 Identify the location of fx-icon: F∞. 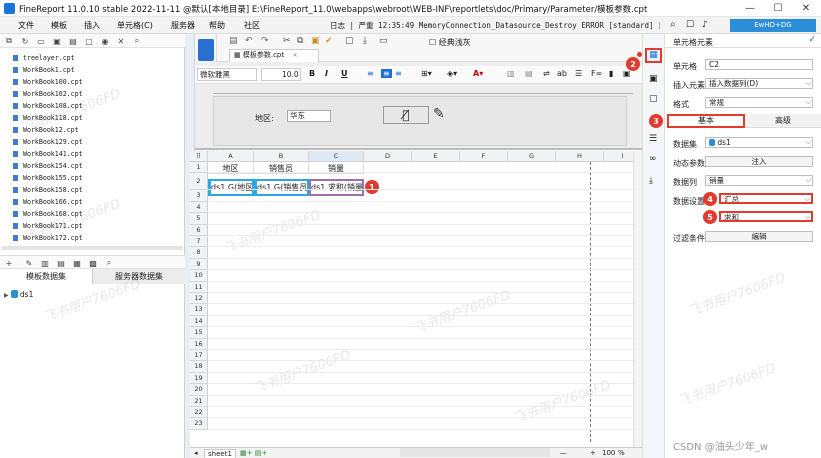
(596, 73).